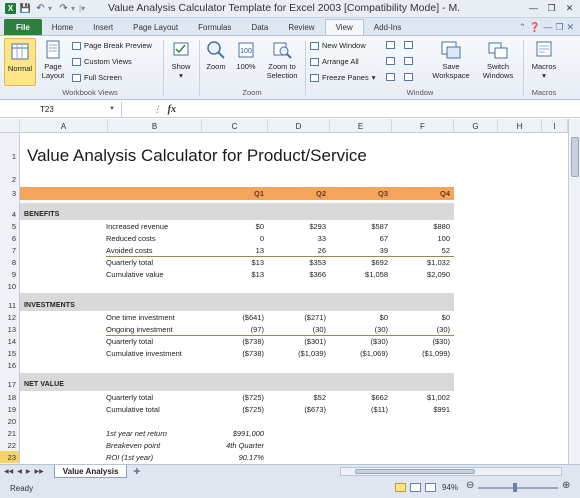 The image size is (580, 498). What do you see at coordinates (133, 445) in the screenshot?
I see `summary-label-breakeven: Breakeven point` at bounding box center [133, 445].